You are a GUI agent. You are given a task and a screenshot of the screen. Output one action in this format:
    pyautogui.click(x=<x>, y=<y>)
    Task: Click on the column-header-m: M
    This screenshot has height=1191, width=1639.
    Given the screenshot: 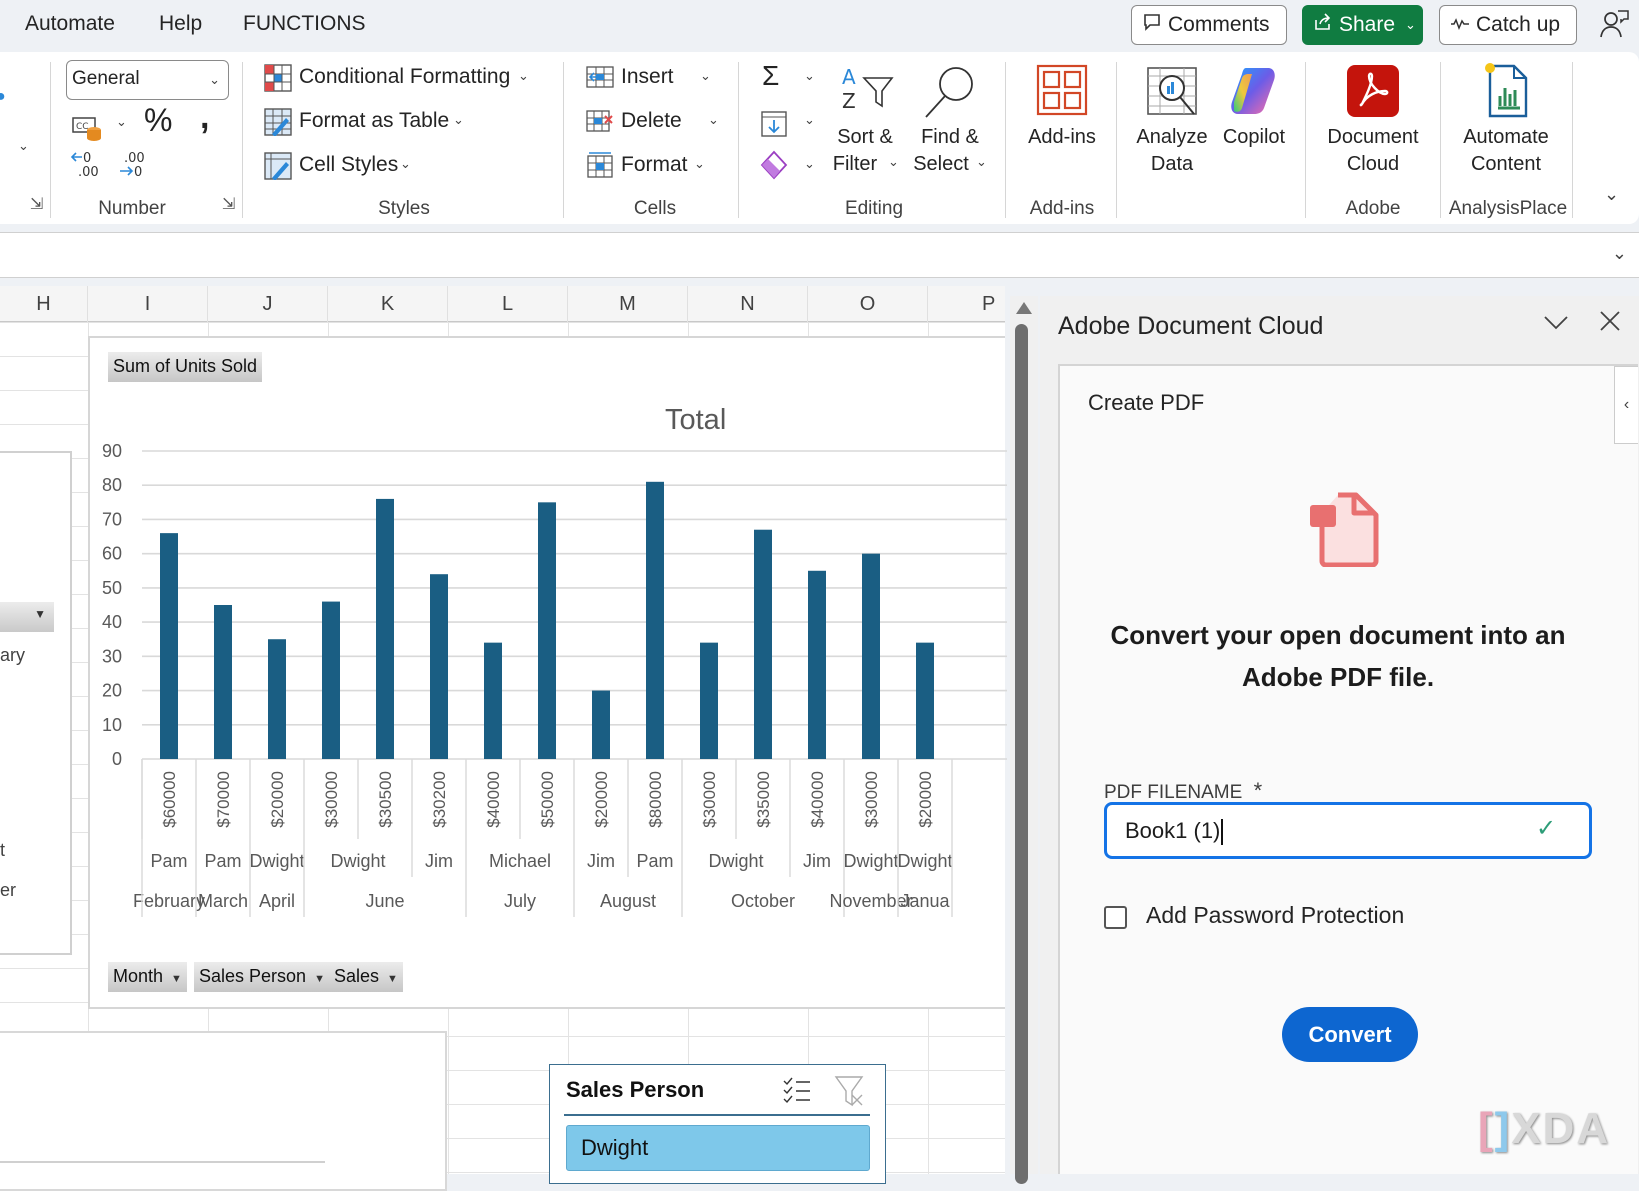 What is the action you would take?
    pyautogui.click(x=628, y=304)
    